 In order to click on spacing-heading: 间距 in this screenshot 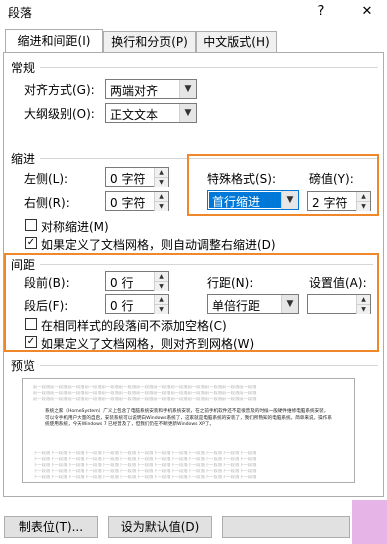, I will do `click(23, 265)`.